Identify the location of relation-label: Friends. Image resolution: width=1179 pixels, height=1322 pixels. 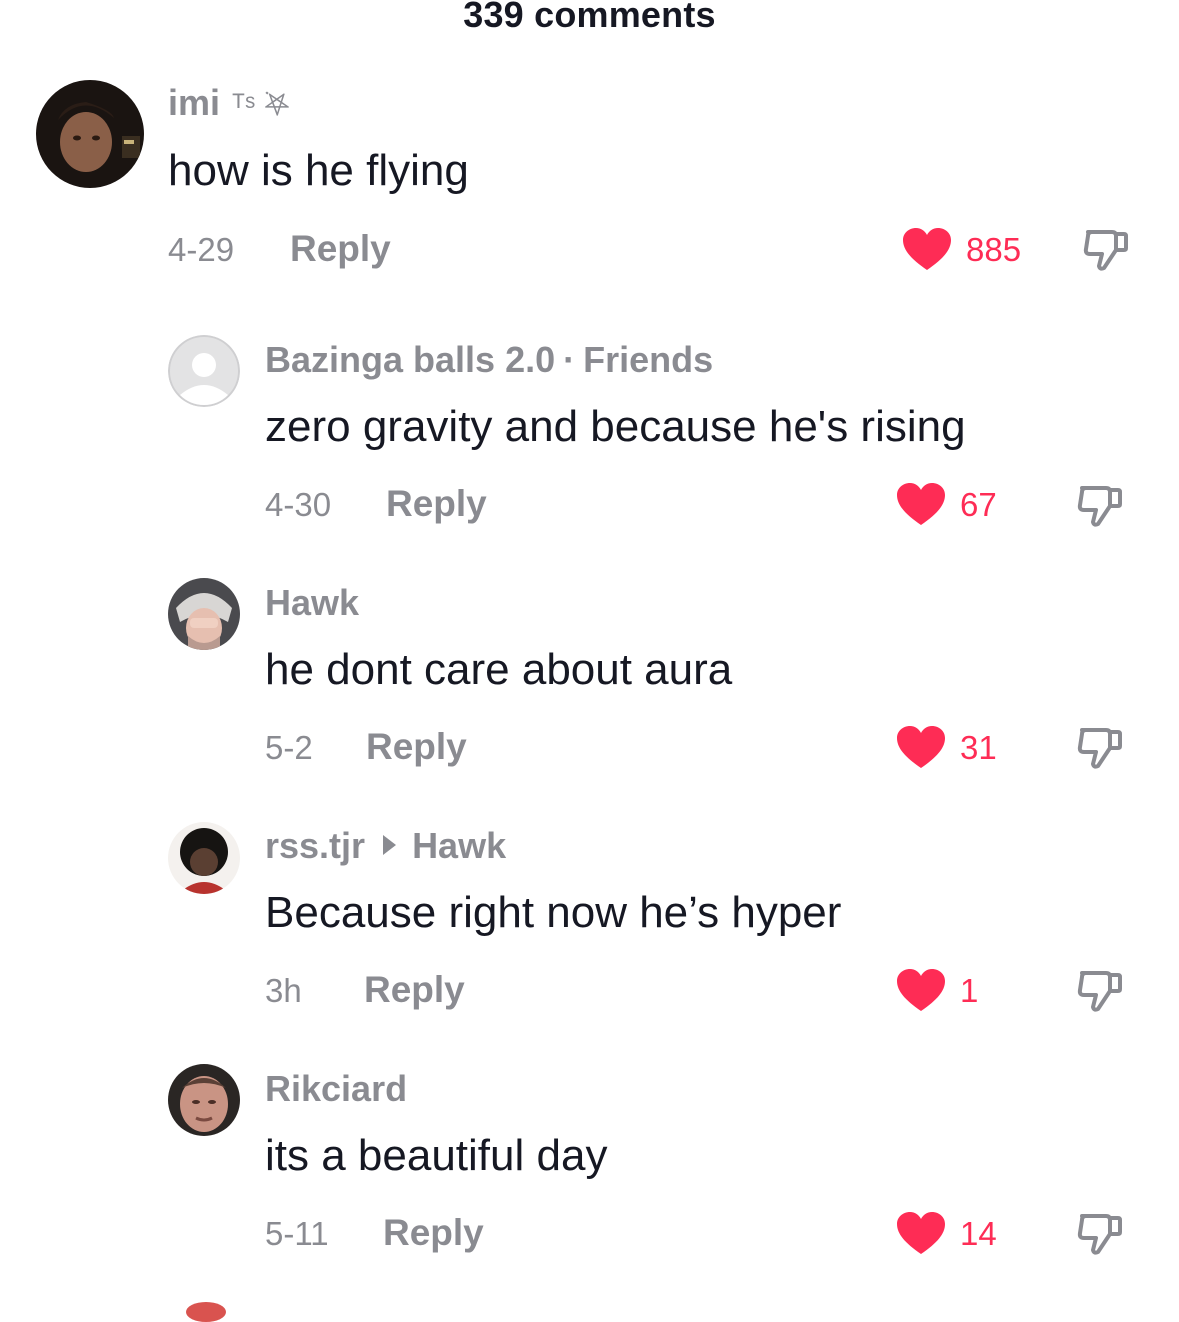
(648, 359).